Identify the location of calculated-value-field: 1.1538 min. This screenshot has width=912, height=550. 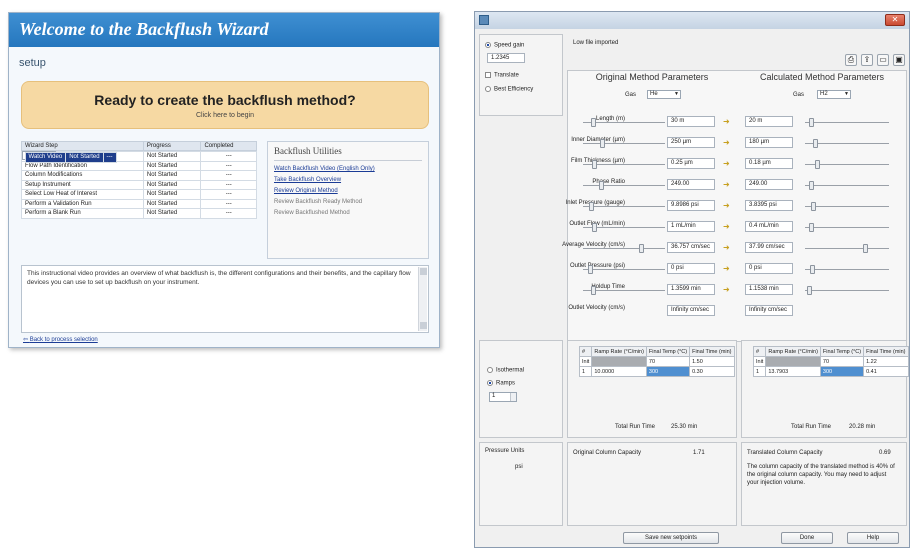
(769, 289).